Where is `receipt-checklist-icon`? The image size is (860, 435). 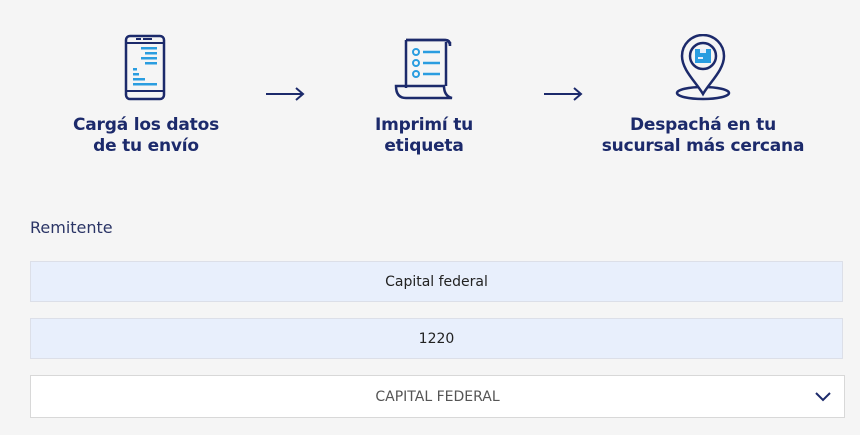 receipt-checklist-icon is located at coordinates (424, 72).